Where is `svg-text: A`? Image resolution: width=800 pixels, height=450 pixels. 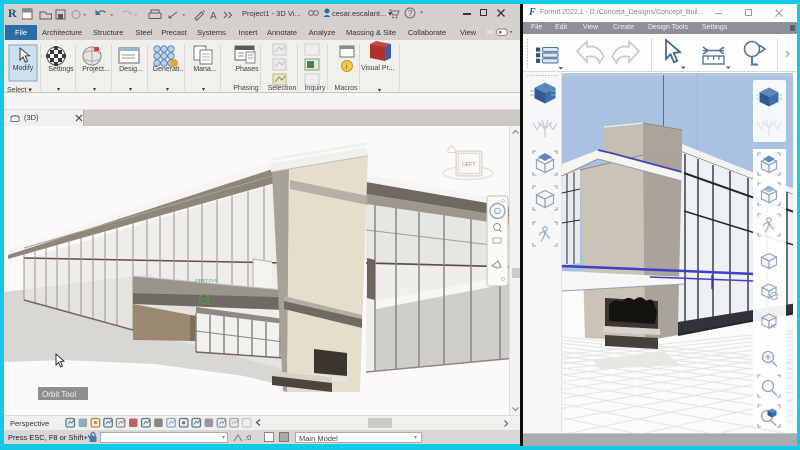 svg-text: A is located at coordinates (213, 16).